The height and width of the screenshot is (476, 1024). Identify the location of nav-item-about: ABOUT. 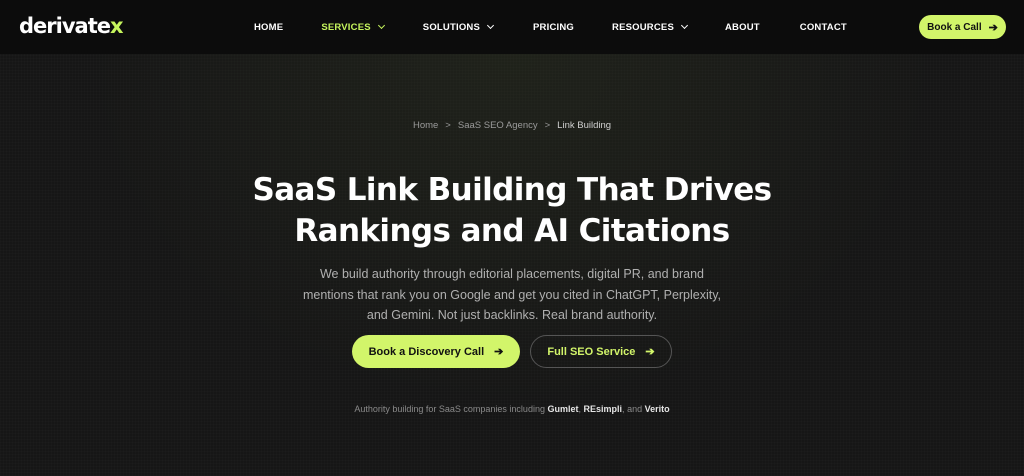
(742, 27).